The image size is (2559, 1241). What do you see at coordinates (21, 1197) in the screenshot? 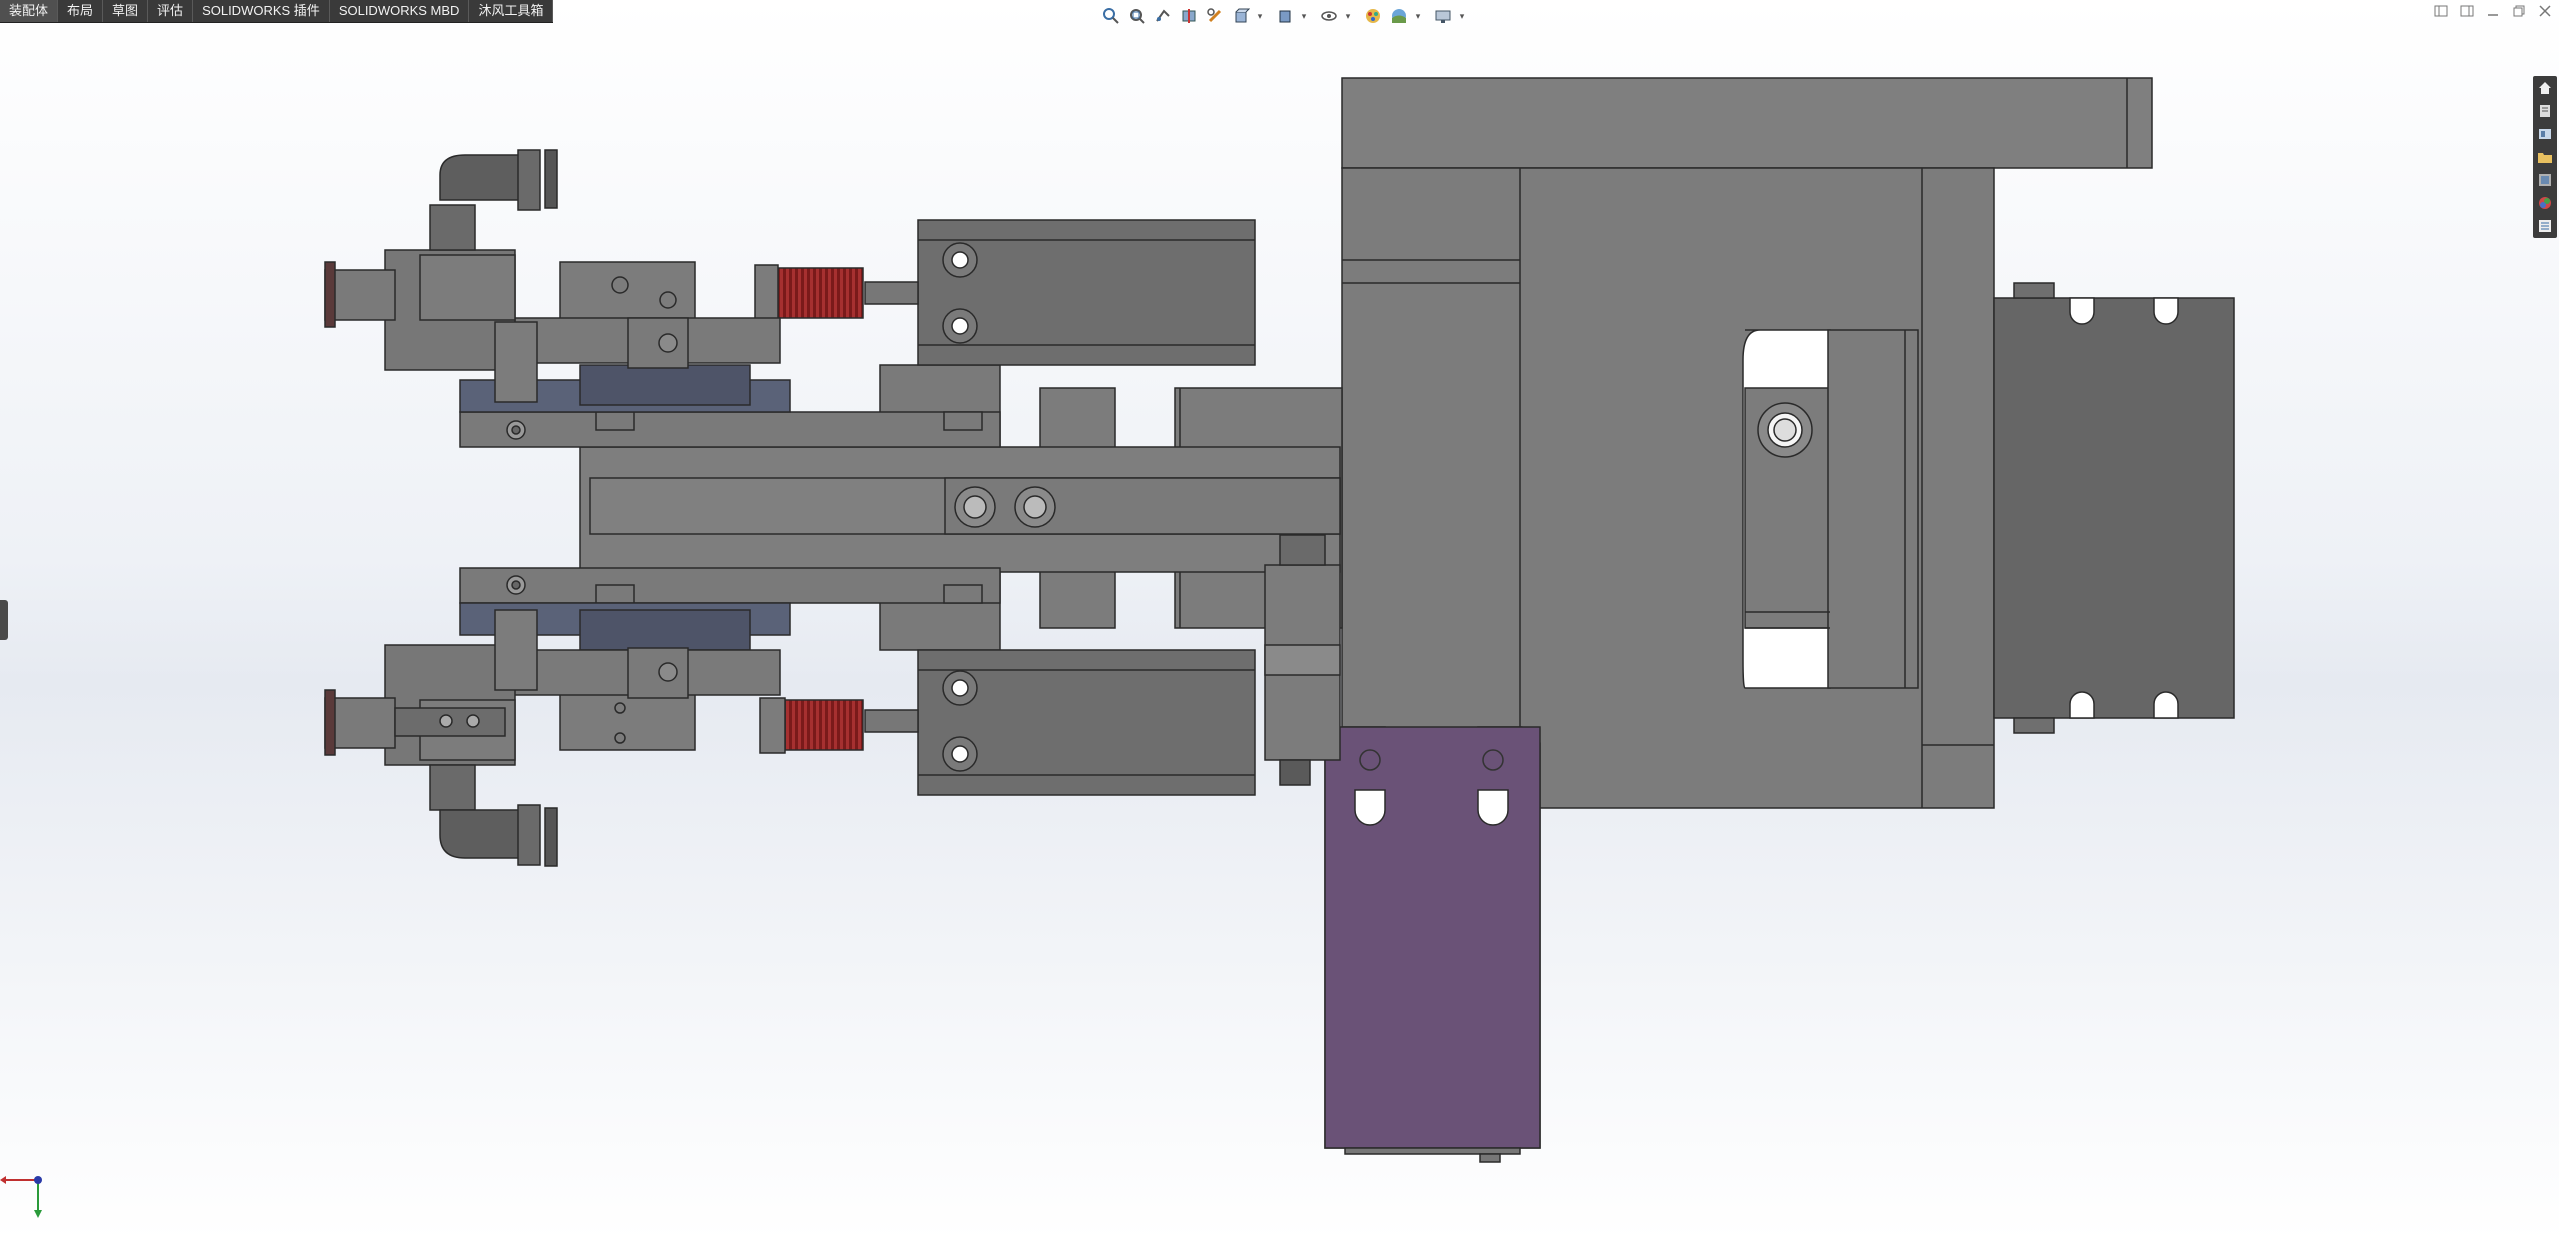
I see `coordinate-triad` at bounding box center [21, 1197].